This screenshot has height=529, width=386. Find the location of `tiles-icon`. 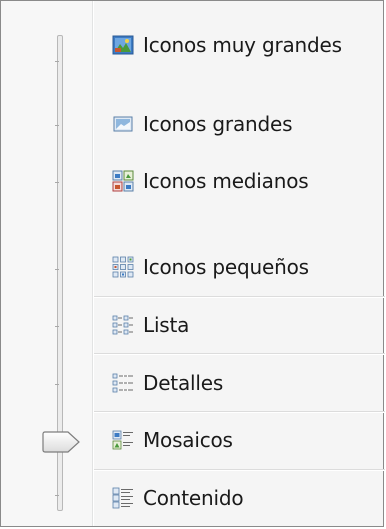

tiles-icon is located at coordinates (122, 440).